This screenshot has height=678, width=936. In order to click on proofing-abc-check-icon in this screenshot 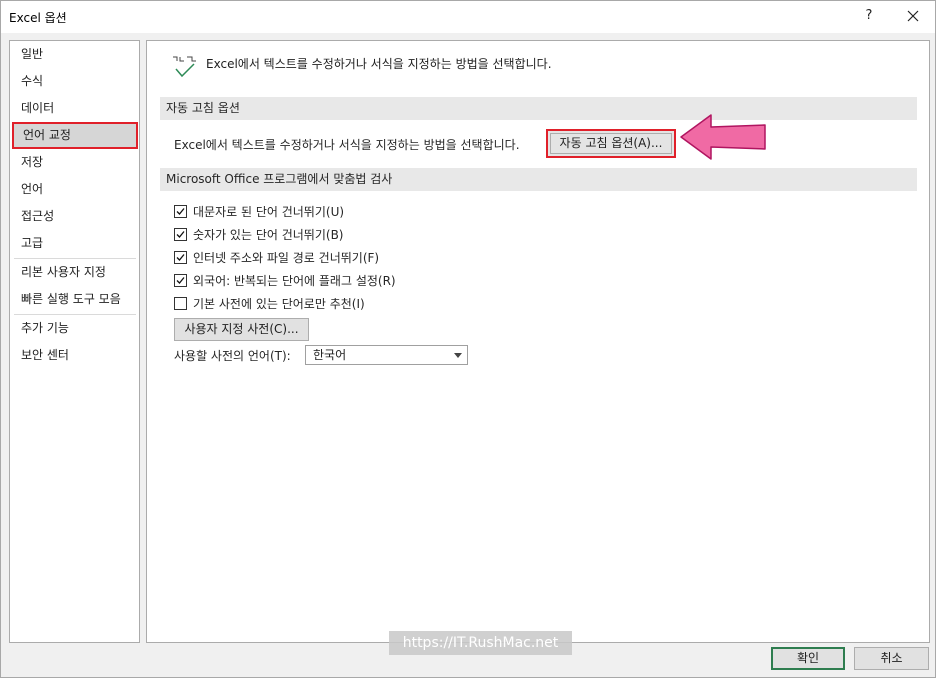, I will do `click(184, 67)`.